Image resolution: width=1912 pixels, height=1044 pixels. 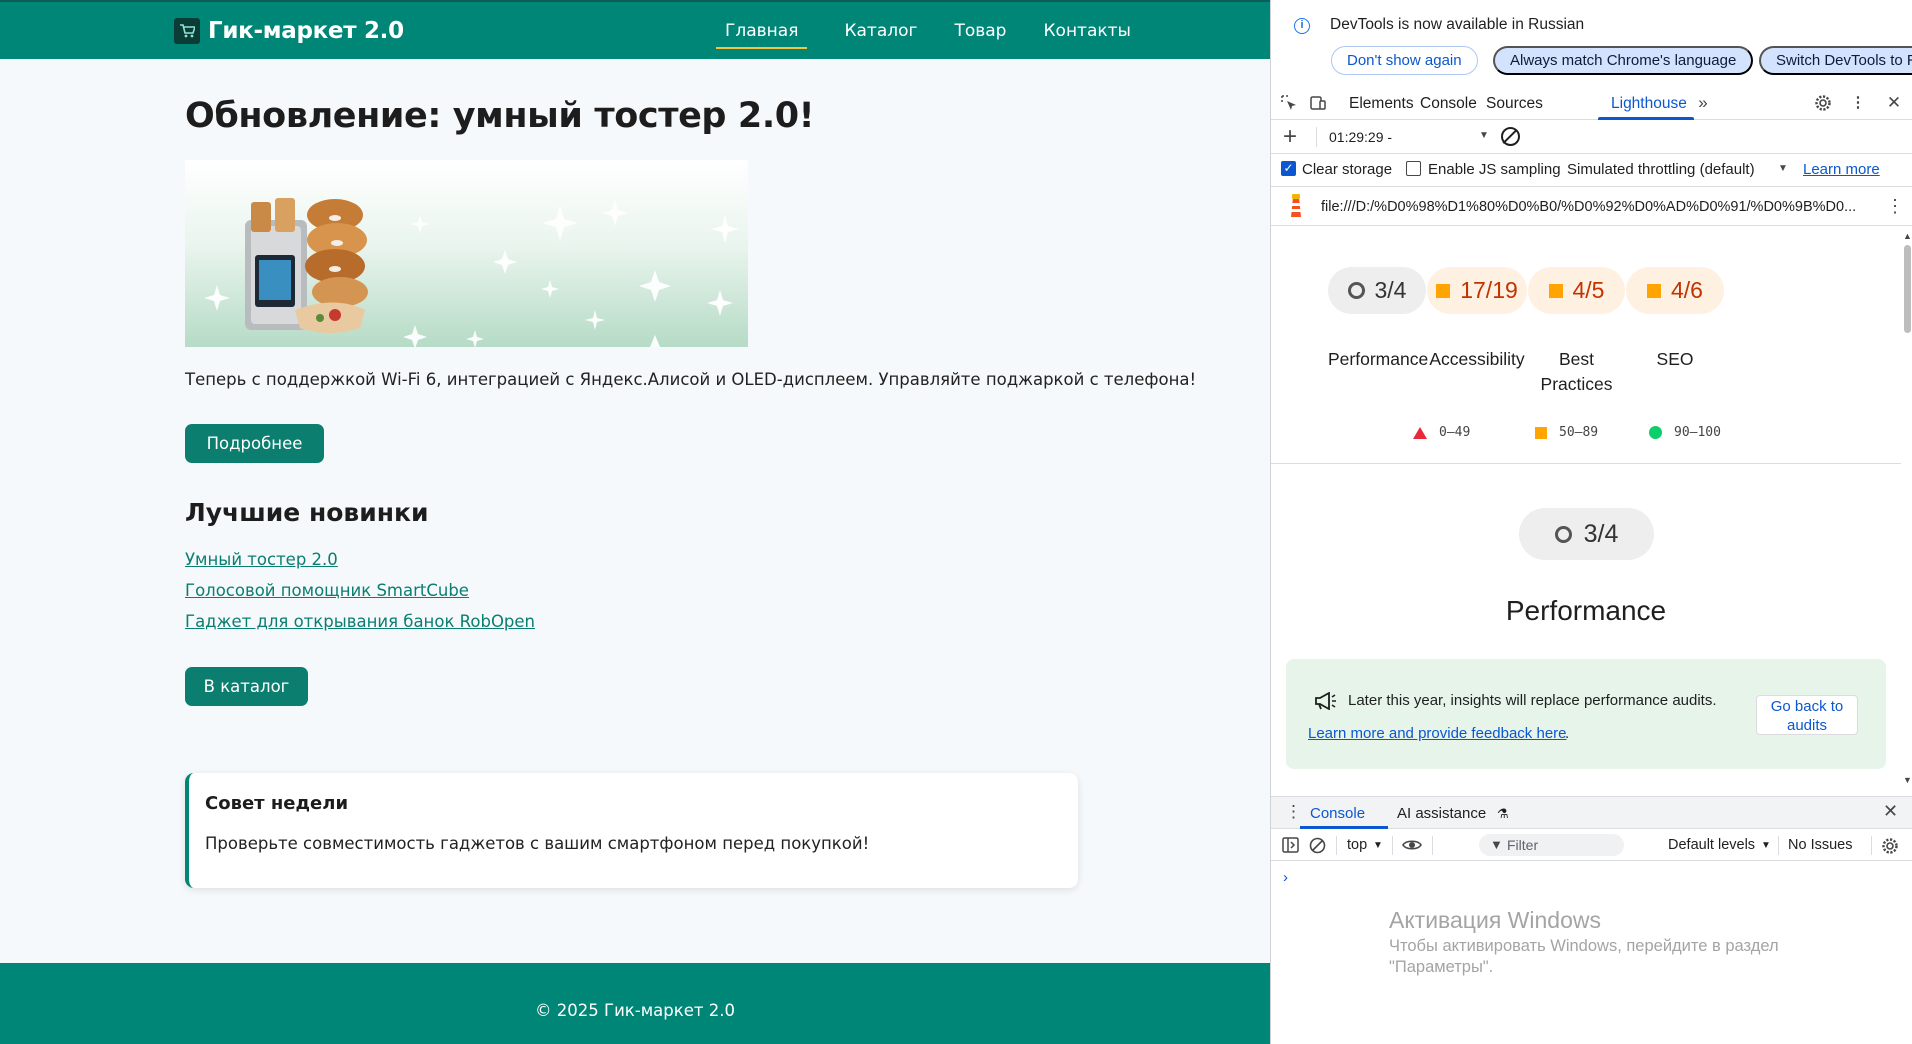 I want to click on score-value: 4/6, so click(x=1687, y=290).